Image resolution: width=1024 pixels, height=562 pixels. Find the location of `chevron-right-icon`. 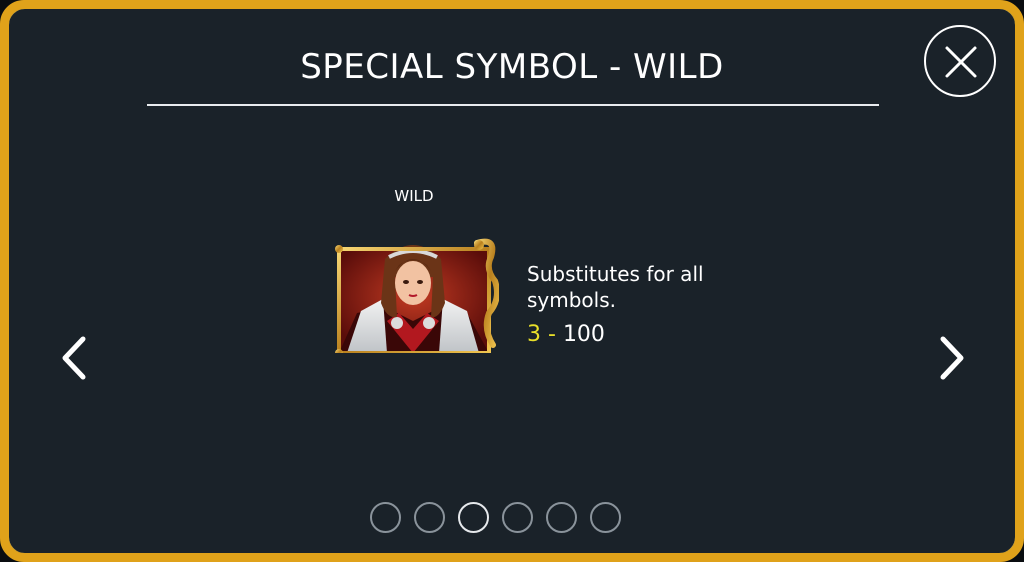

chevron-right-icon is located at coordinates (952, 358).